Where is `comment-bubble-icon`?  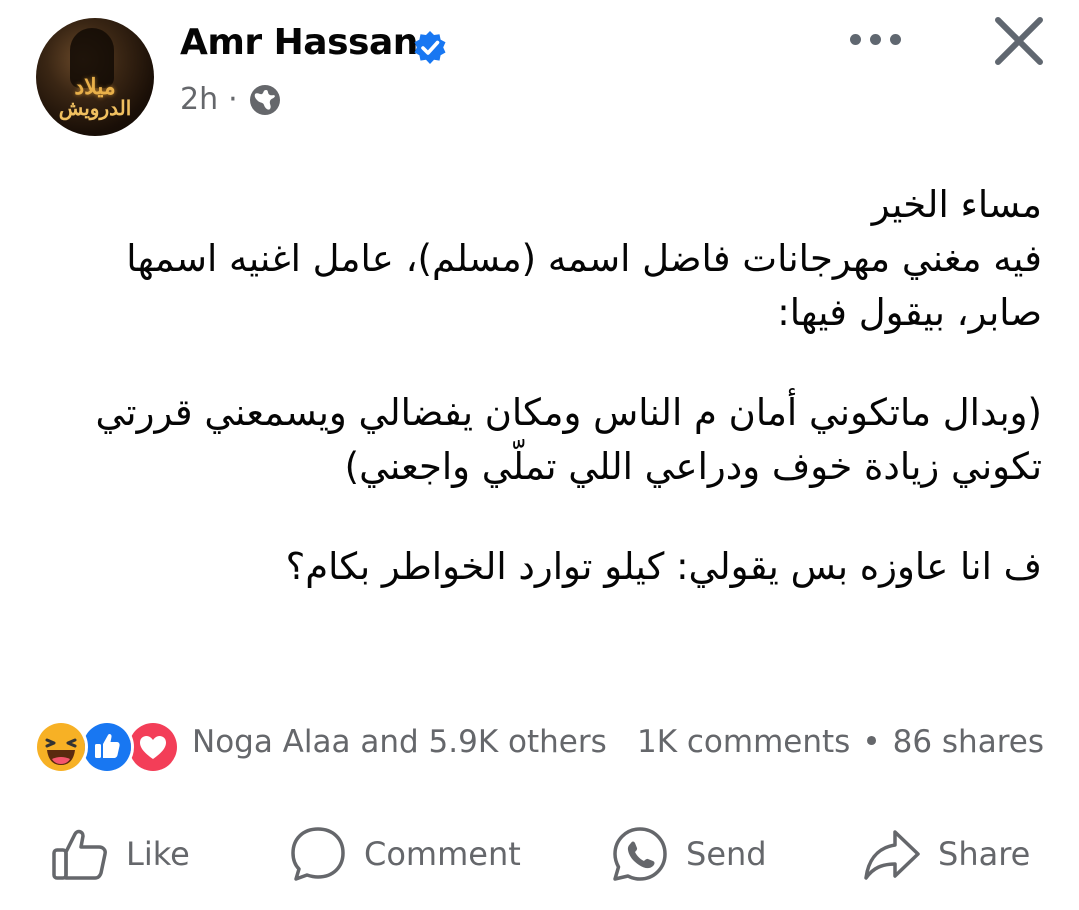
comment-bubble-icon is located at coordinates (318, 854).